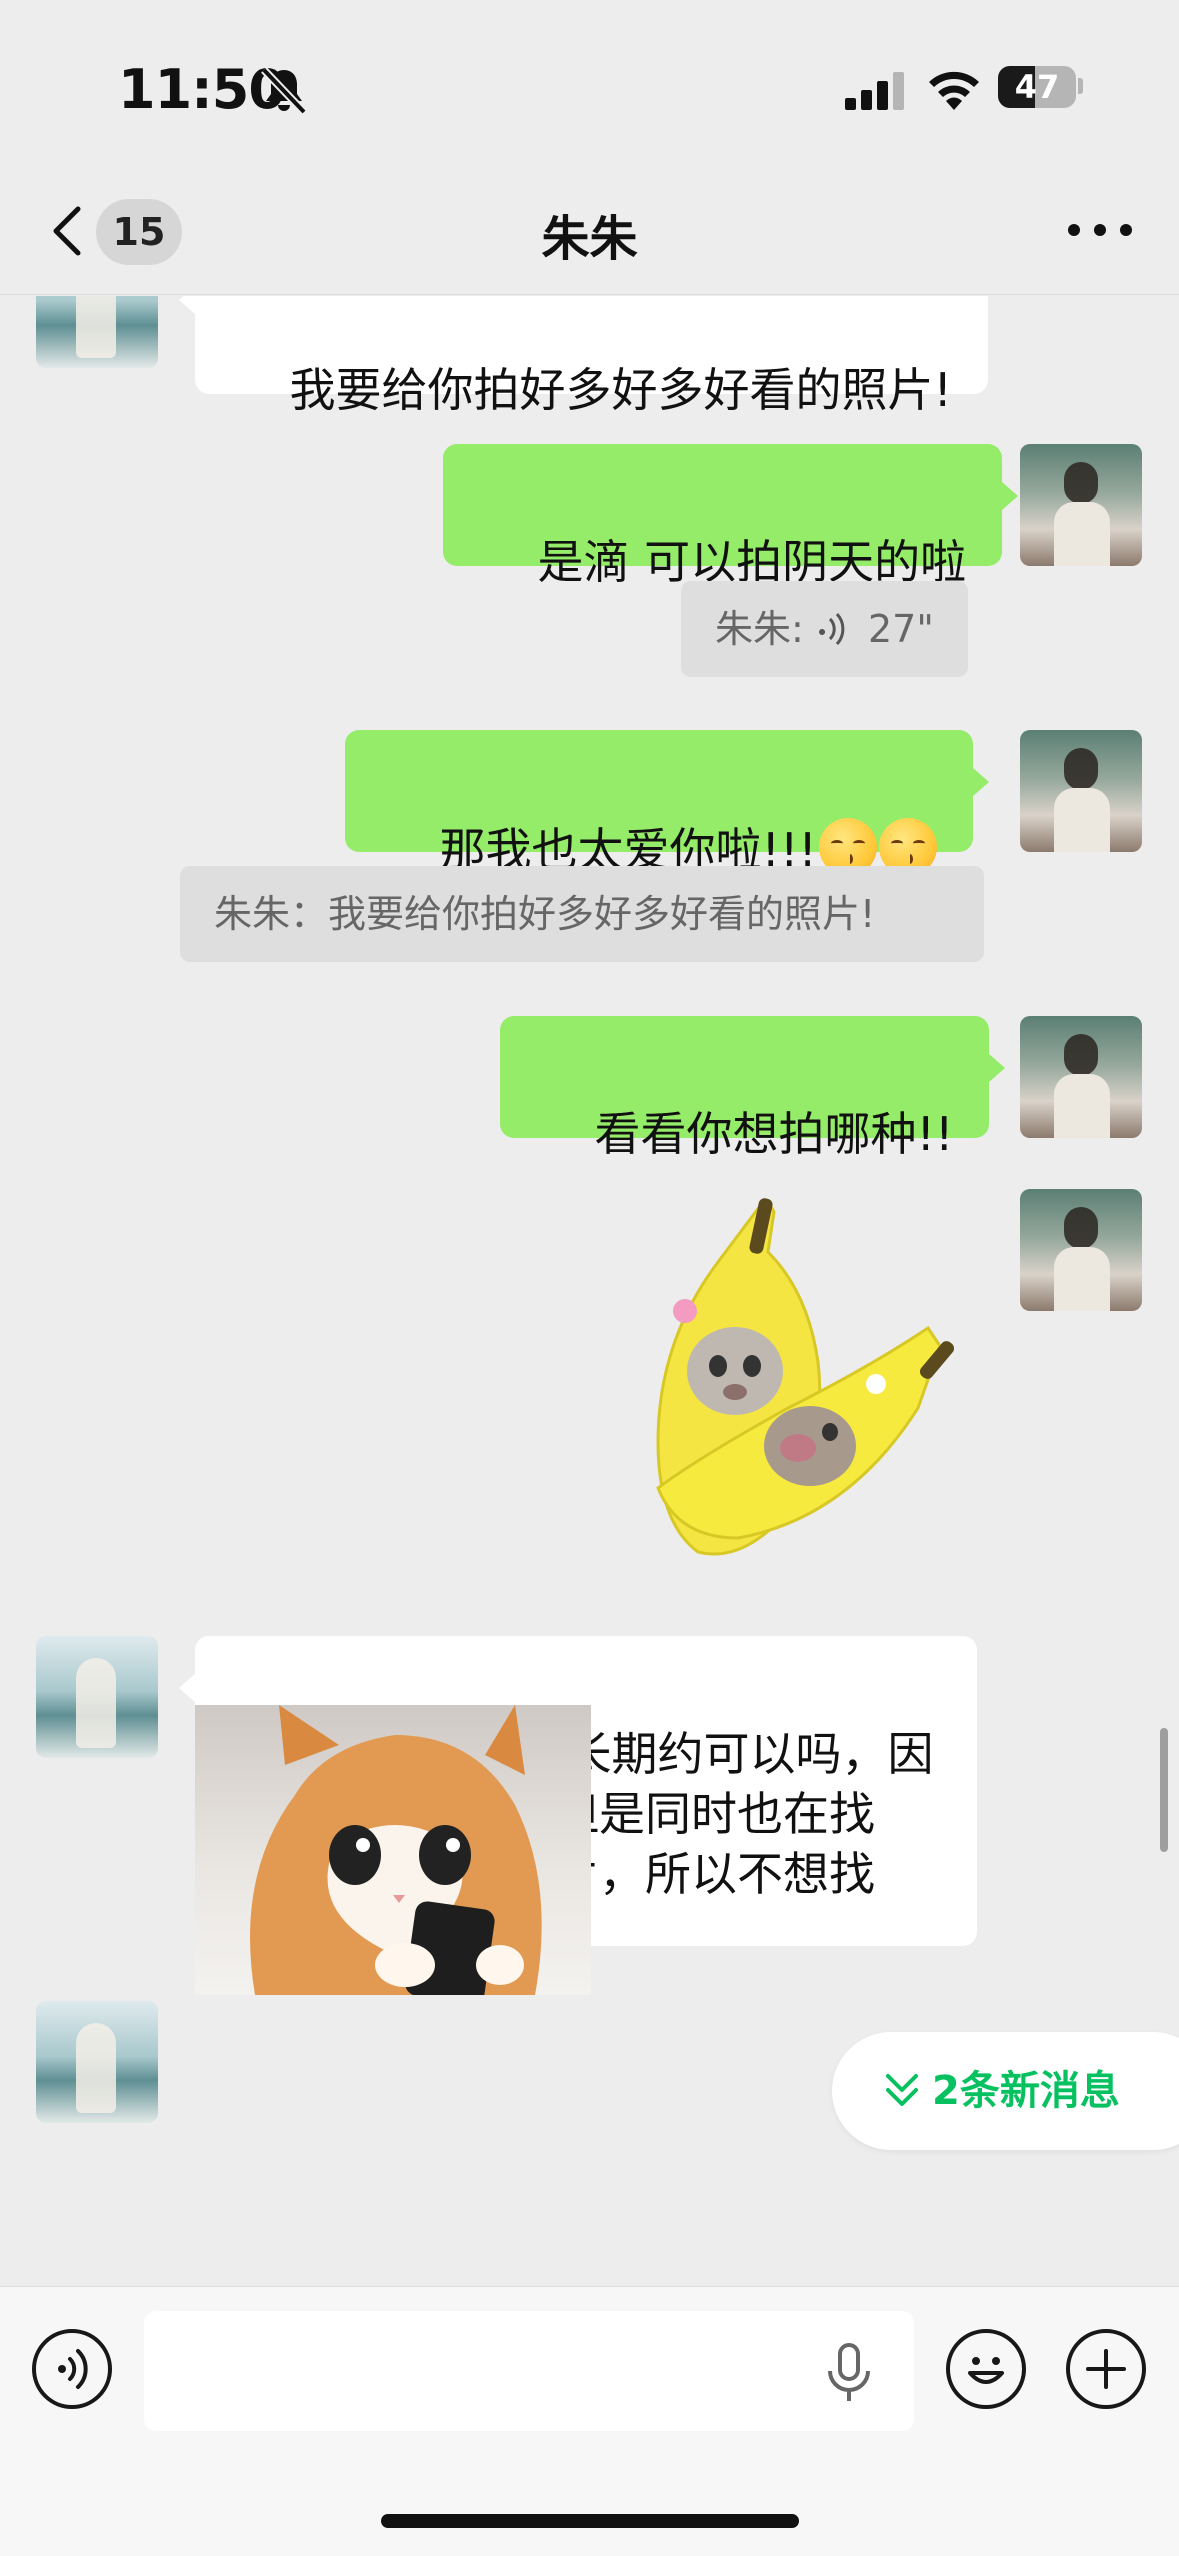  What do you see at coordinates (753, 1088) in the screenshot?
I see `message-bubble: 看看你想拍哪种!!` at bounding box center [753, 1088].